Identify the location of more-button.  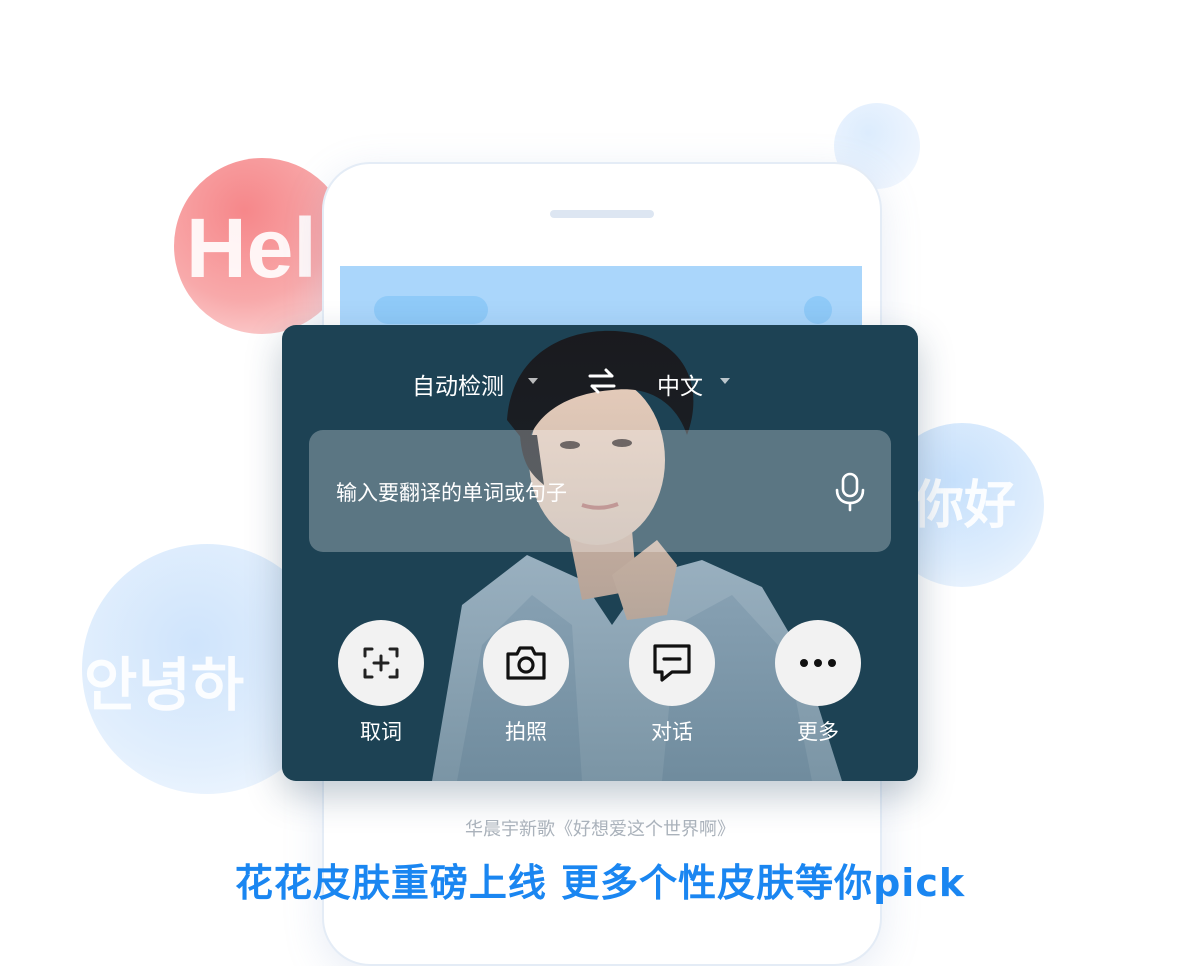
(818, 663).